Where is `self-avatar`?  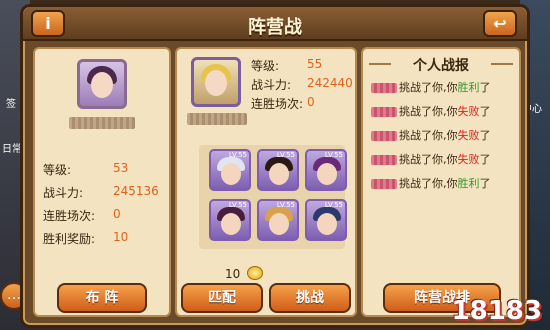 self-avatar is located at coordinates (102, 84).